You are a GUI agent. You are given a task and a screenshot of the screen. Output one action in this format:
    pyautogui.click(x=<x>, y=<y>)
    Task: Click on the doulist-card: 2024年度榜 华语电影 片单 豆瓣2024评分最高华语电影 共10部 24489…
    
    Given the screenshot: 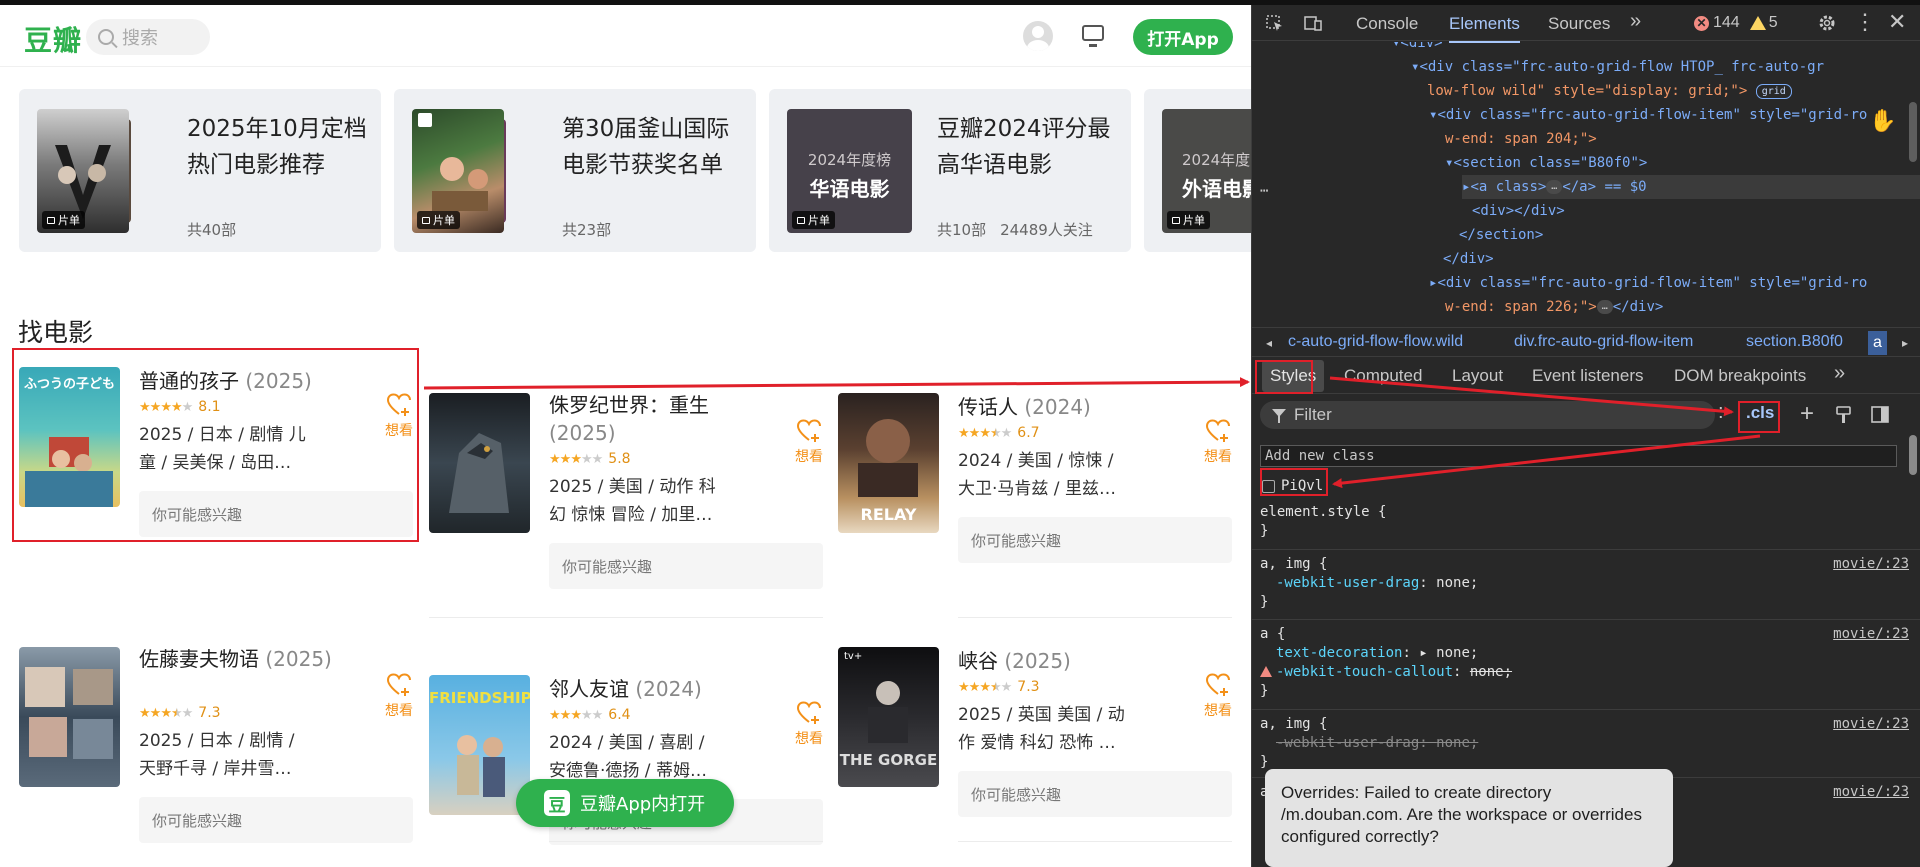 What is the action you would take?
    pyautogui.click(x=950, y=170)
    